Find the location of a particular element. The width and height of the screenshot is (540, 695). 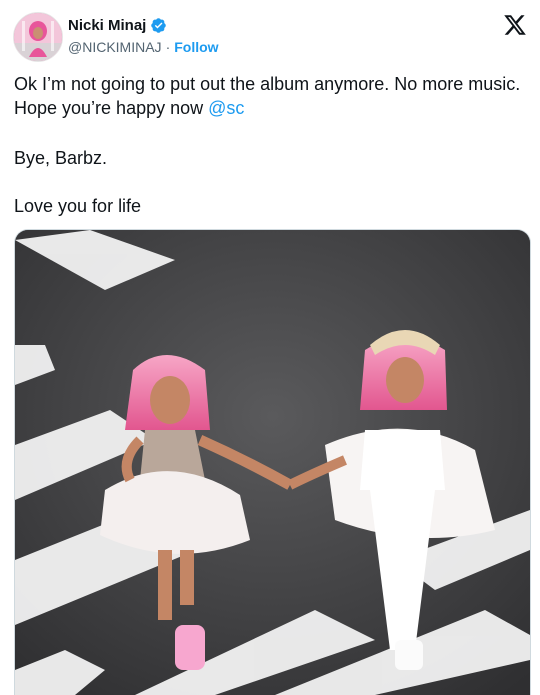

author-handle: @NICKIMINAJ is located at coordinates (115, 47).